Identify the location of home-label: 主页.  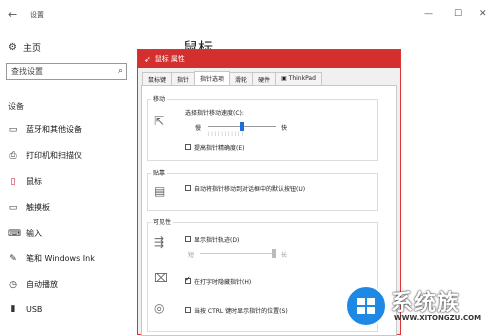
(31, 49).